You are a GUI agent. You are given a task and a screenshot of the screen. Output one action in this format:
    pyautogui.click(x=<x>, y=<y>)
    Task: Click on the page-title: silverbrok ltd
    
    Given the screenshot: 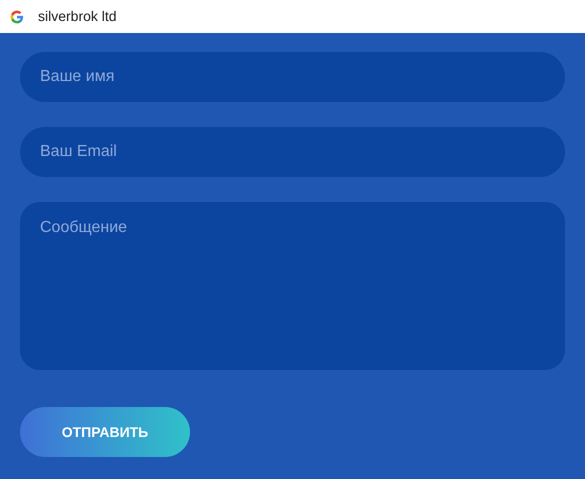 What is the action you would take?
    pyautogui.click(x=77, y=16)
    